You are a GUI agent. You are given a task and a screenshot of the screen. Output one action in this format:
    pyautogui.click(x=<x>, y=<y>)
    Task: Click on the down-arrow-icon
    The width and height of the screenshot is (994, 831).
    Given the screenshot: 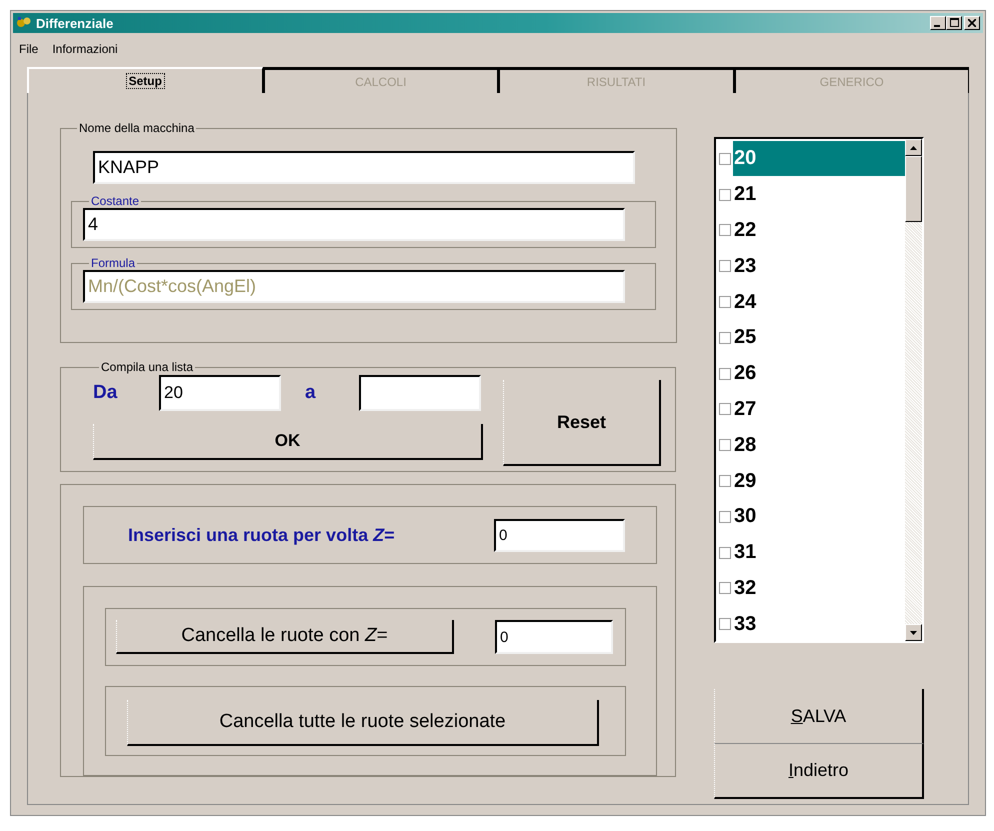 What is the action you would take?
    pyautogui.click(x=913, y=632)
    